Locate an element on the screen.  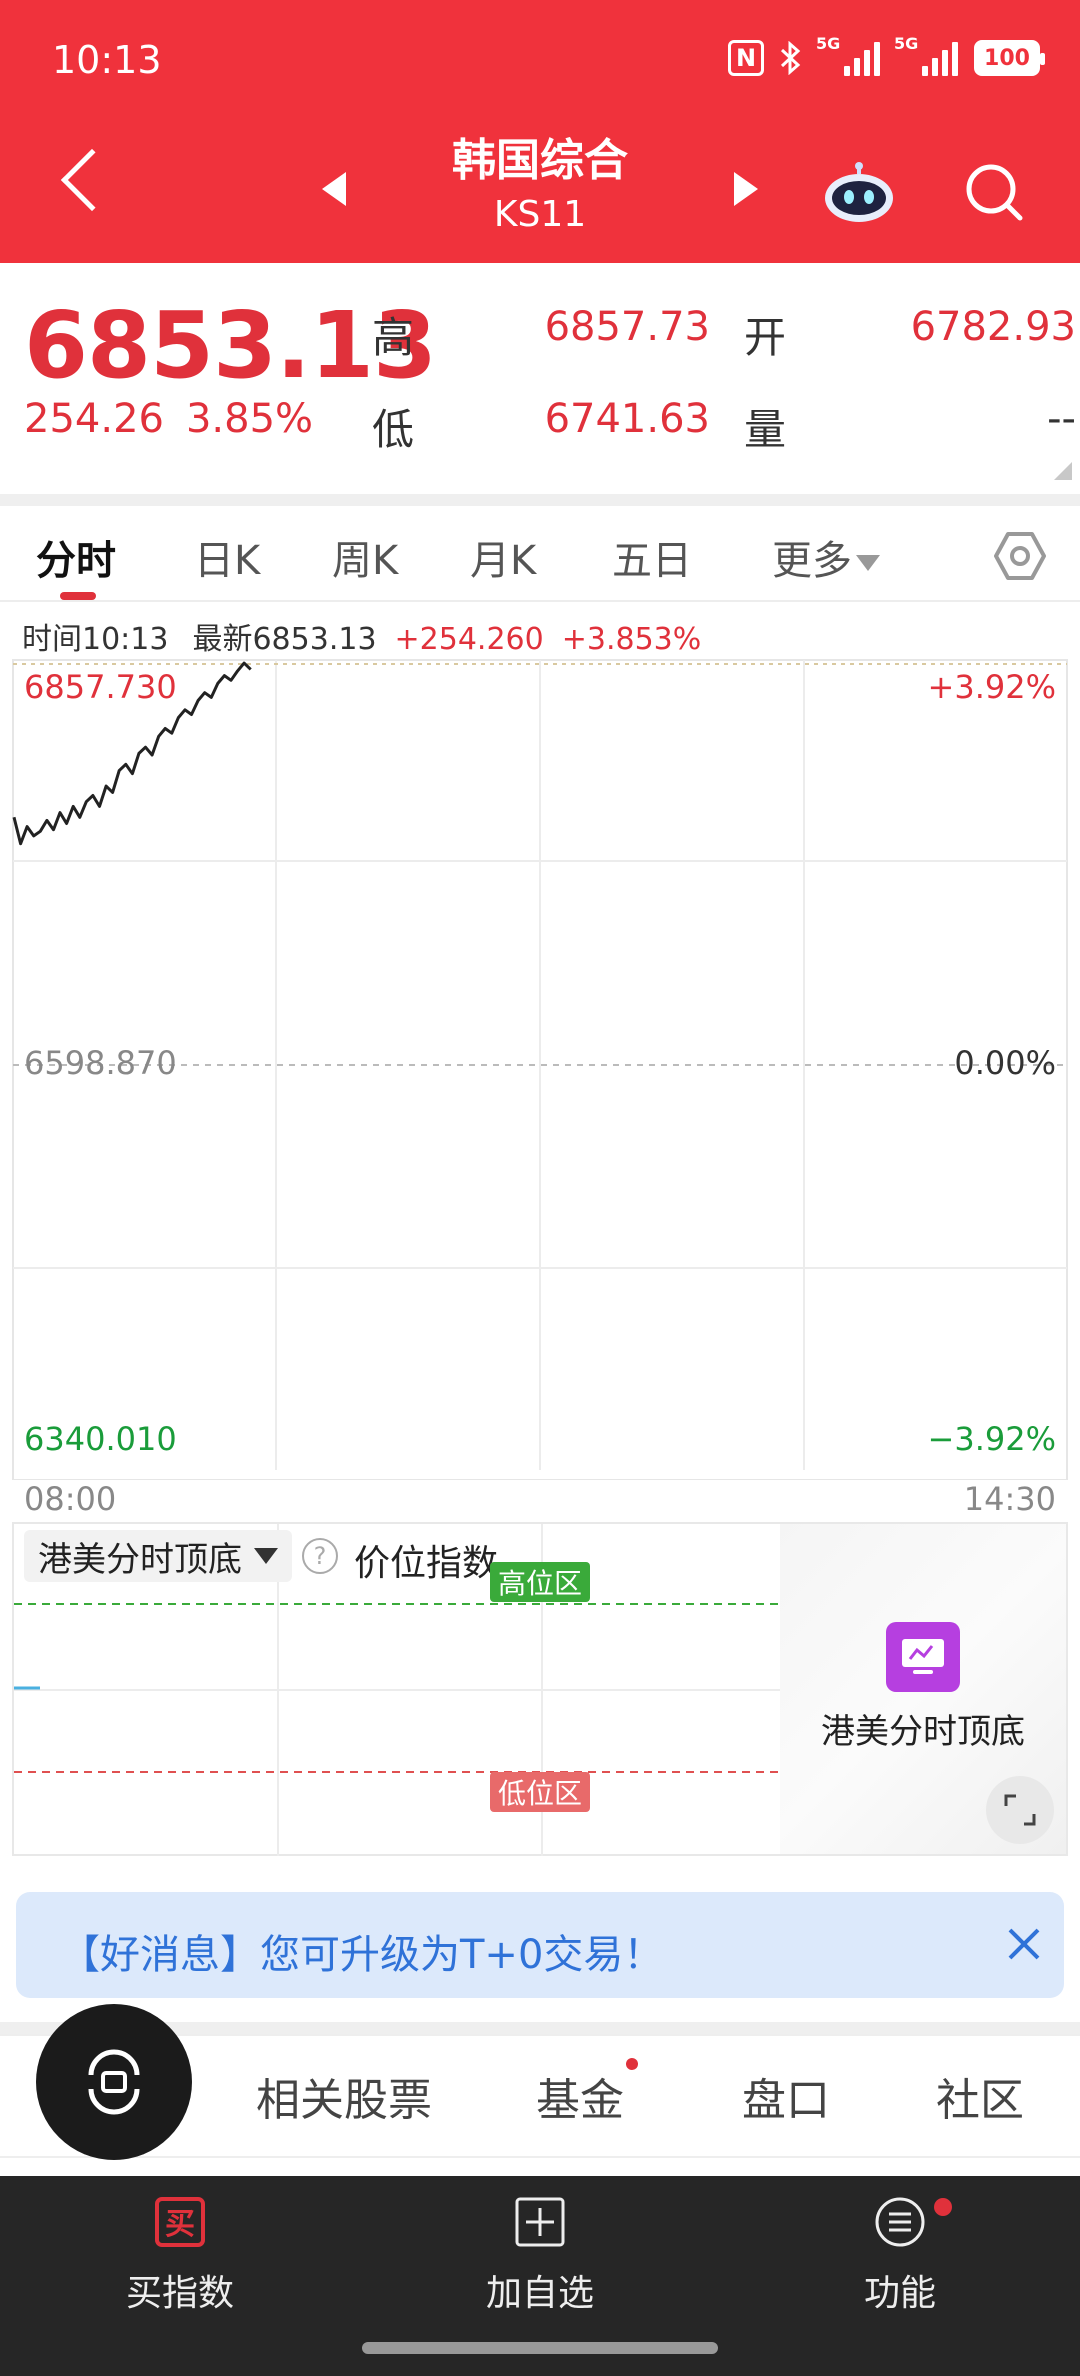
menu-circle-icon is located at coordinates (900, 2222).